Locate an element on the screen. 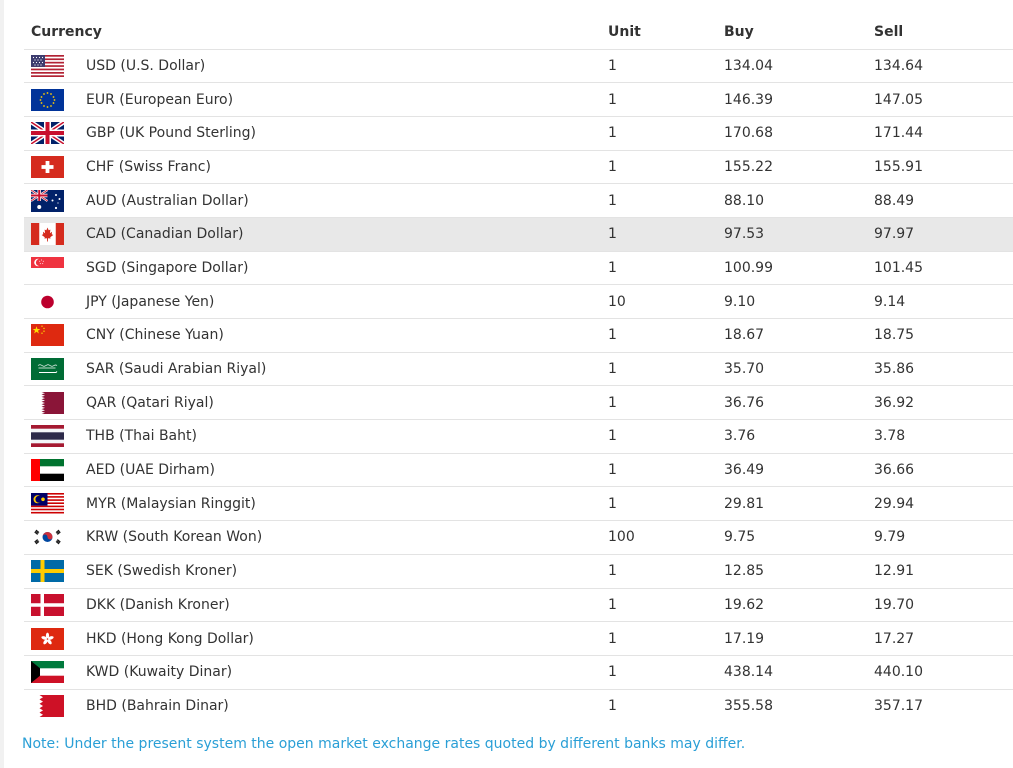  buy-cell: 12.85 is located at coordinates (799, 571).